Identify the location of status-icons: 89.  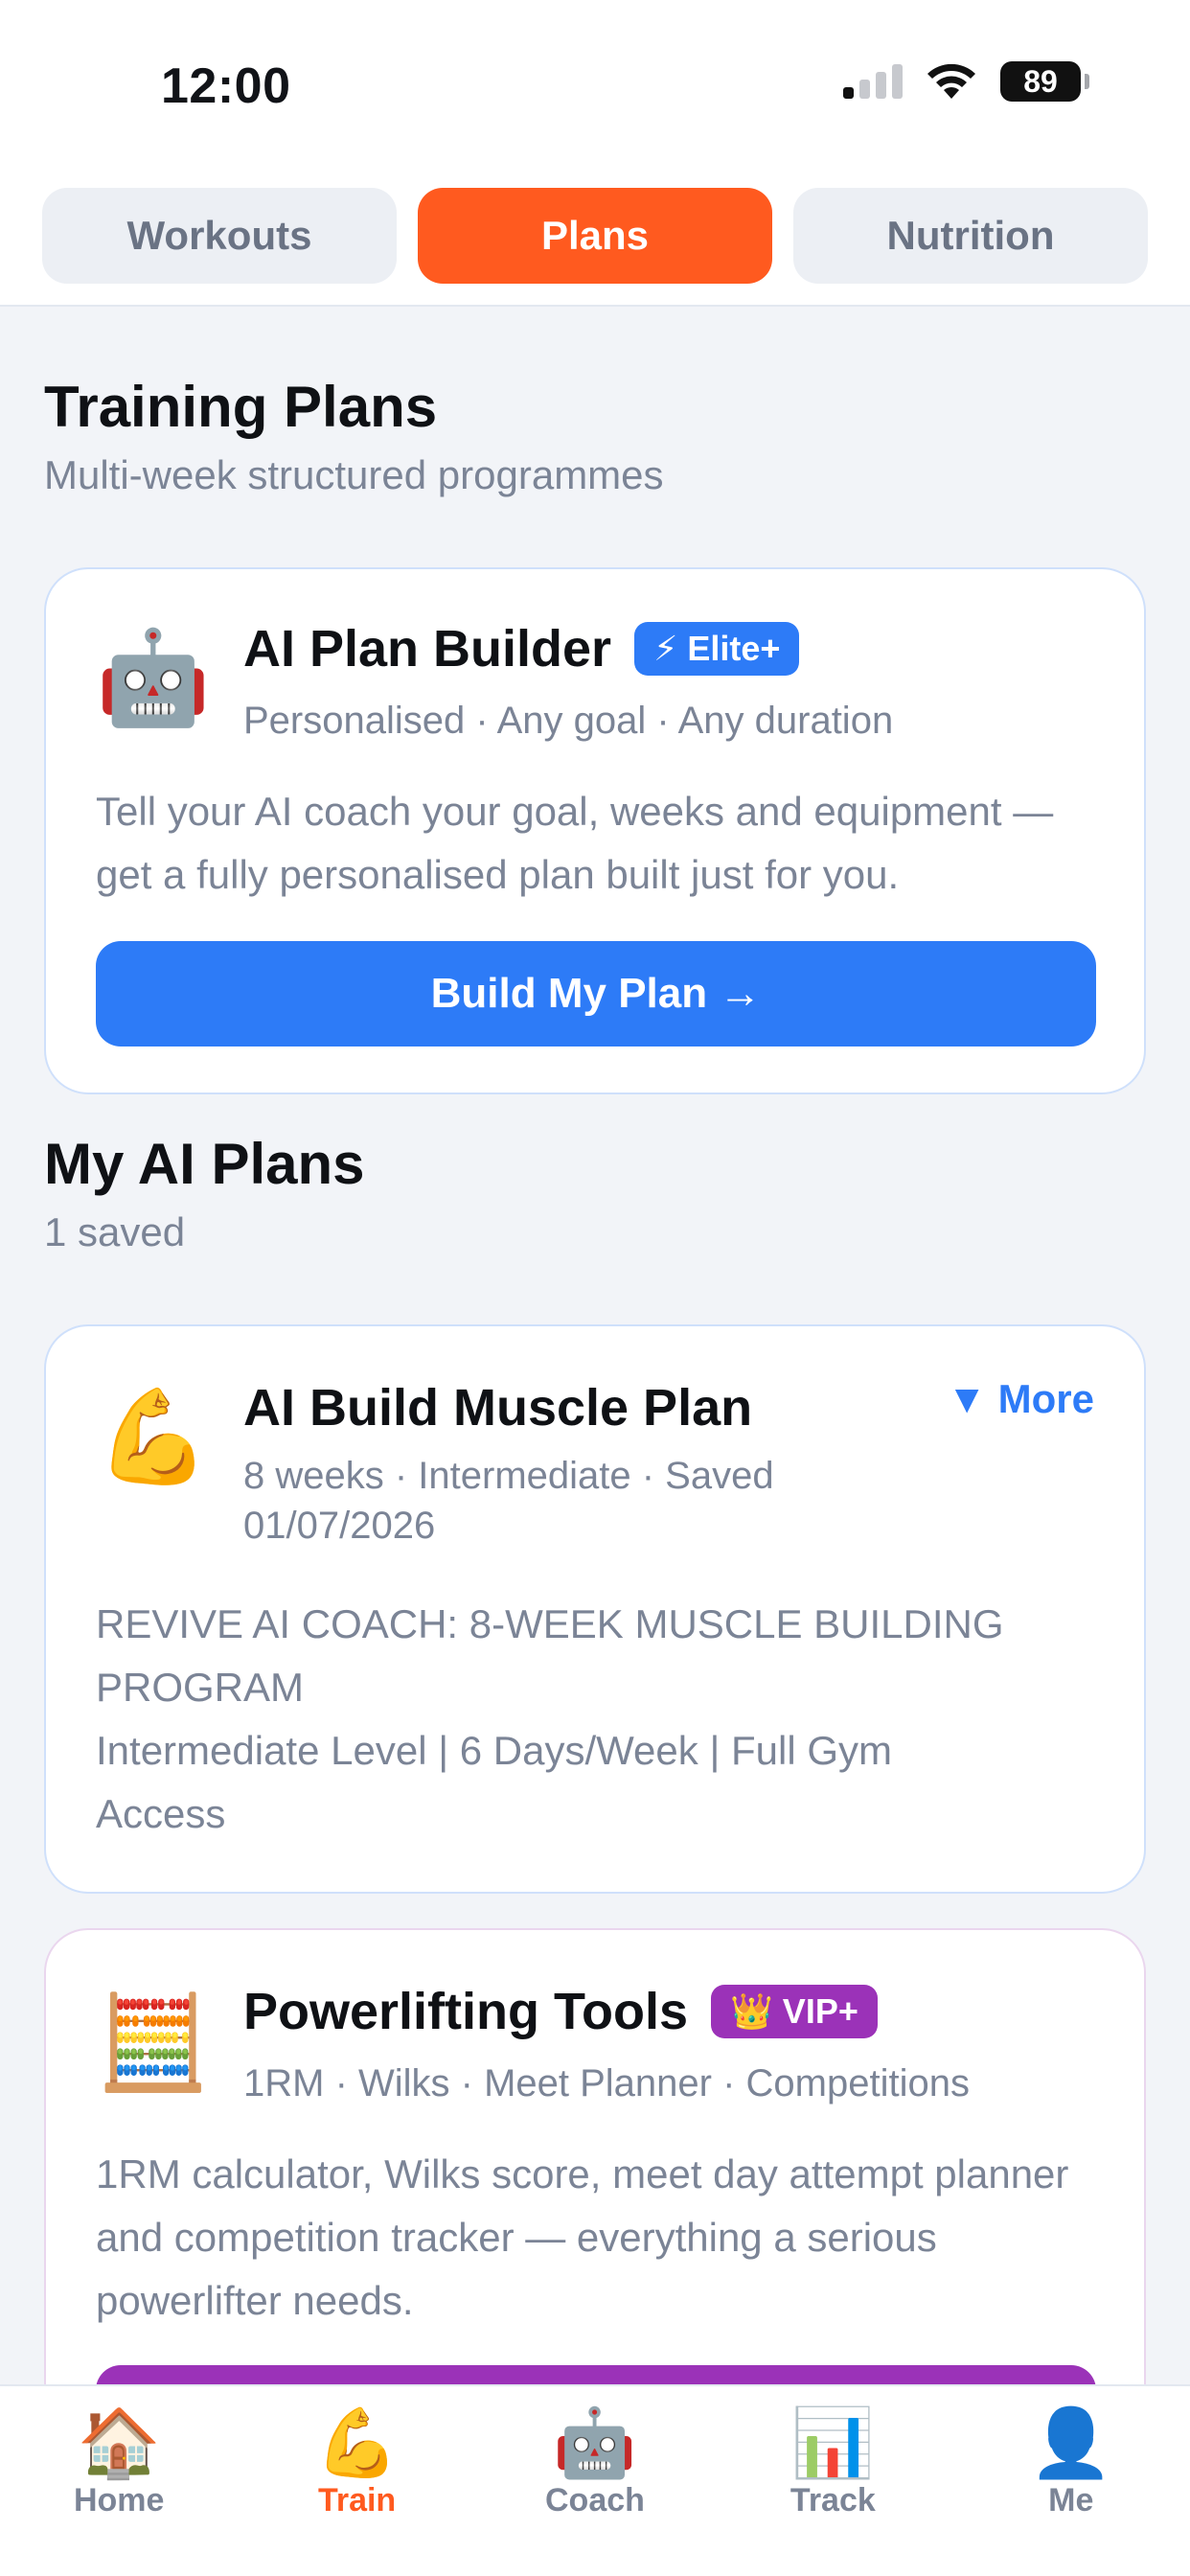
(966, 81).